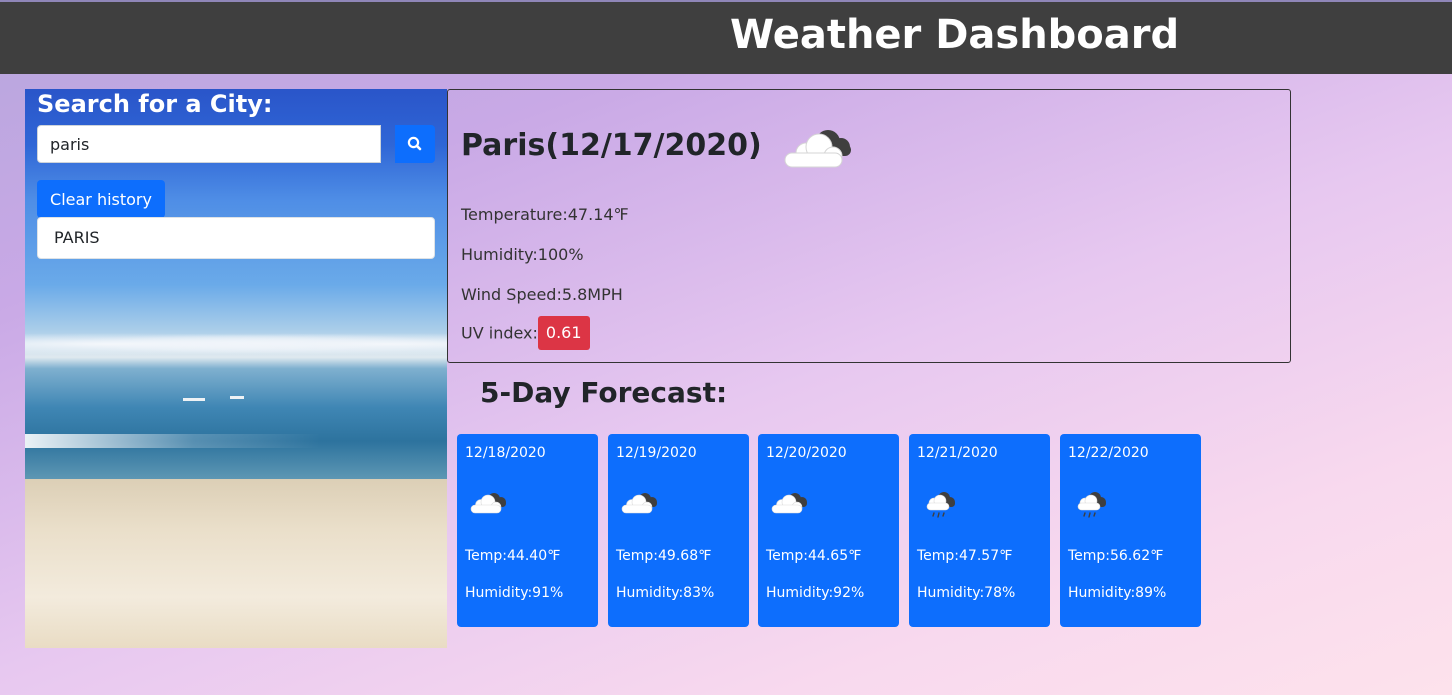 The height and width of the screenshot is (695, 1452). Describe the element at coordinates (236, 344) in the screenshot. I see `background-clouds` at that location.